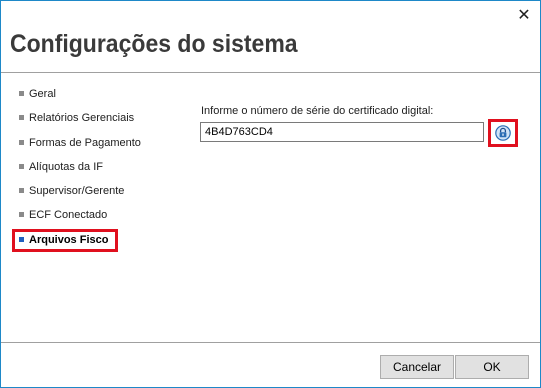 This screenshot has width=541, height=388. What do you see at coordinates (68, 215) in the screenshot?
I see `nav-item-label: ECF Conectado` at bounding box center [68, 215].